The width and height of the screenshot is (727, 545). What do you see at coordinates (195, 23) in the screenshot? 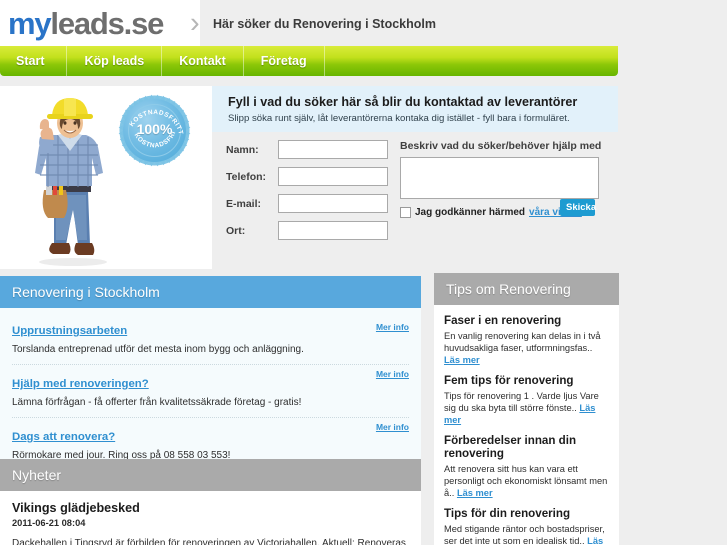
I see `chevron-right-icon: ›` at bounding box center [195, 23].